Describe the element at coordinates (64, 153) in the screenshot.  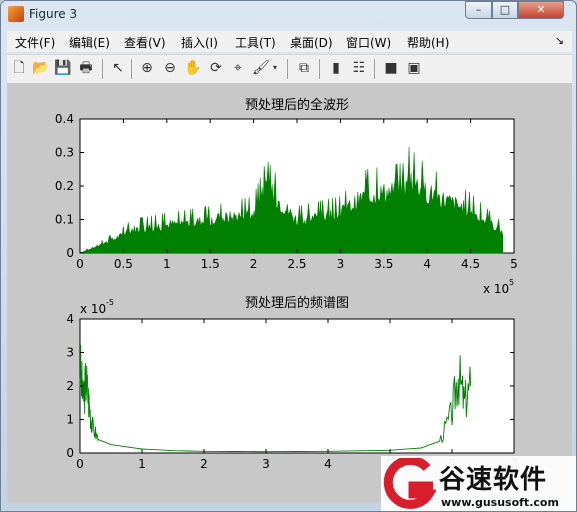
I see `y-tick-label: 0.3` at that location.